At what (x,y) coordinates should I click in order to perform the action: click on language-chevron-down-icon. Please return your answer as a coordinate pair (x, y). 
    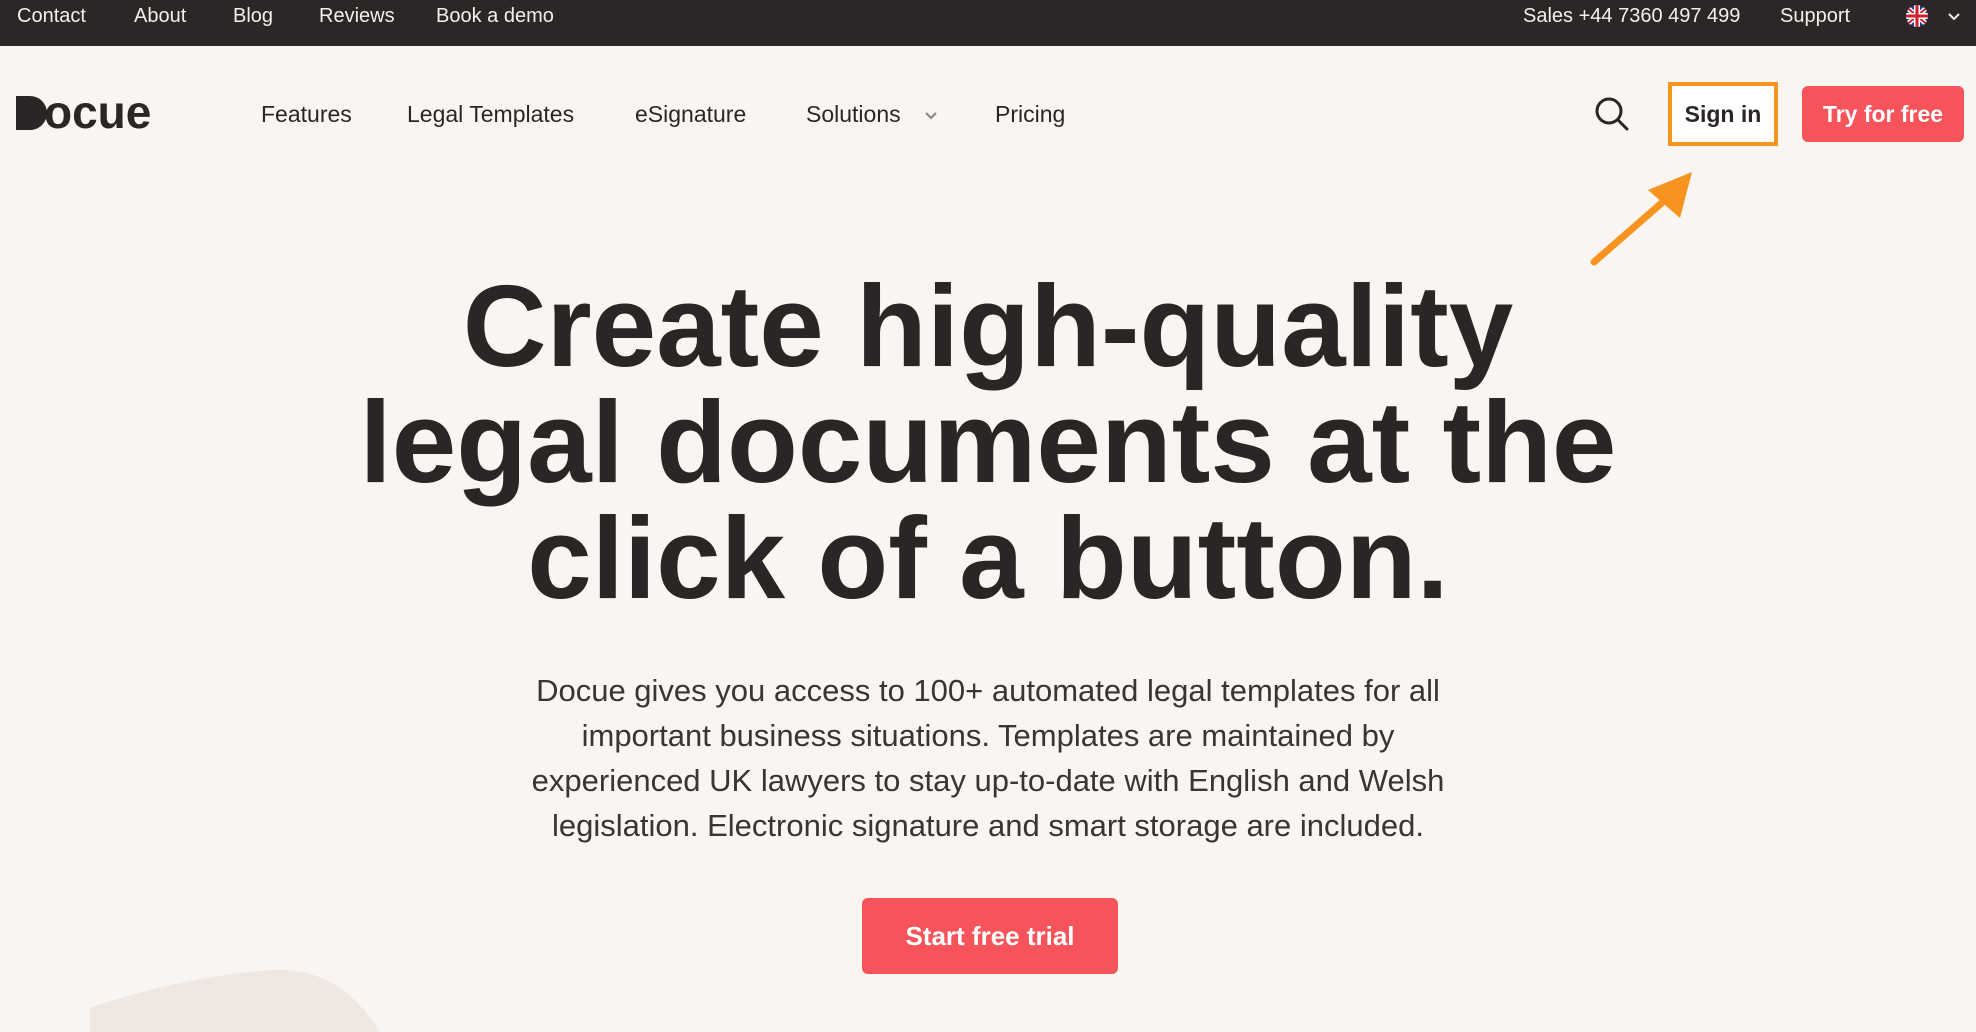
    Looking at the image, I should click on (1954, 16).